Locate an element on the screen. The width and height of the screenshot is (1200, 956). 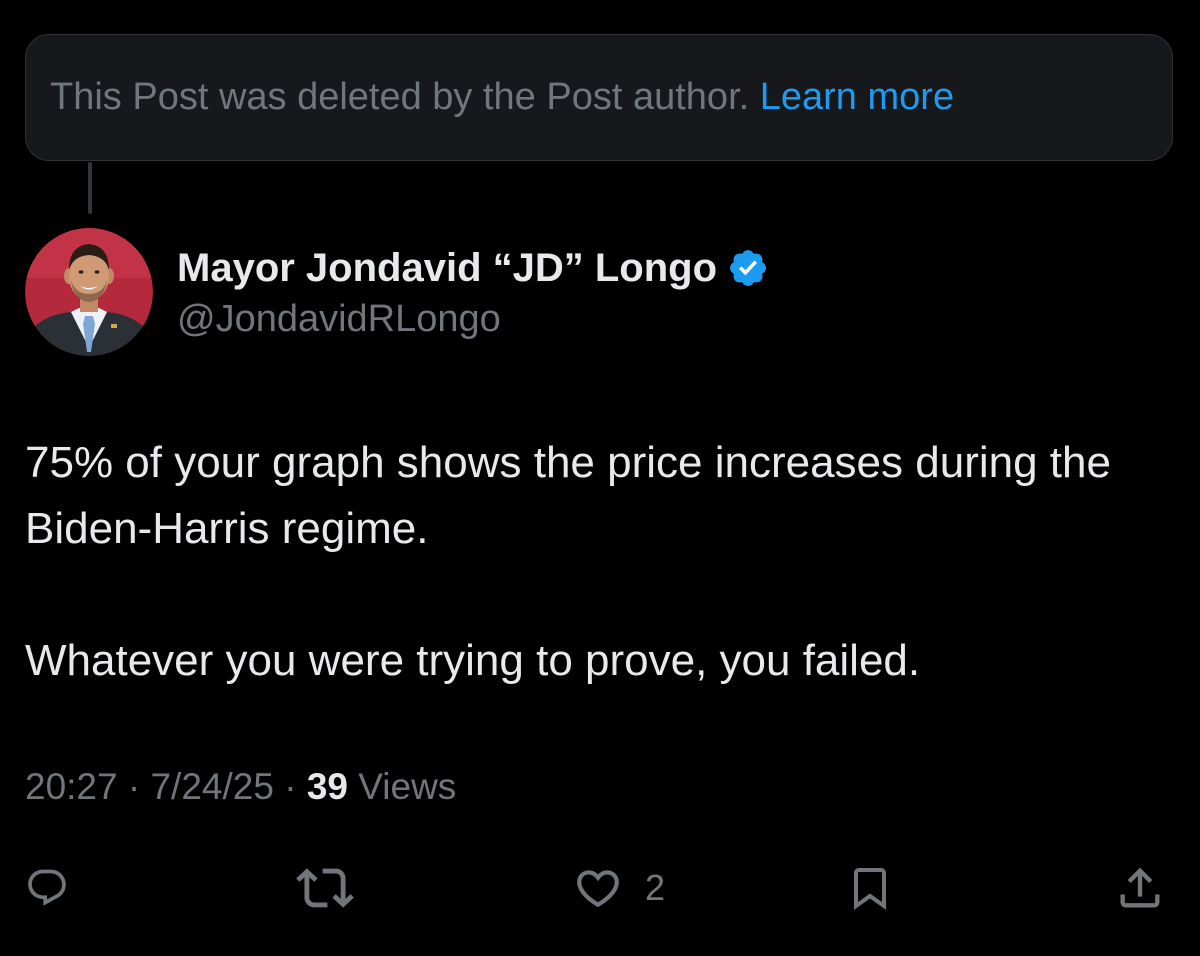
reply-button is located at coordinates (47, 888).